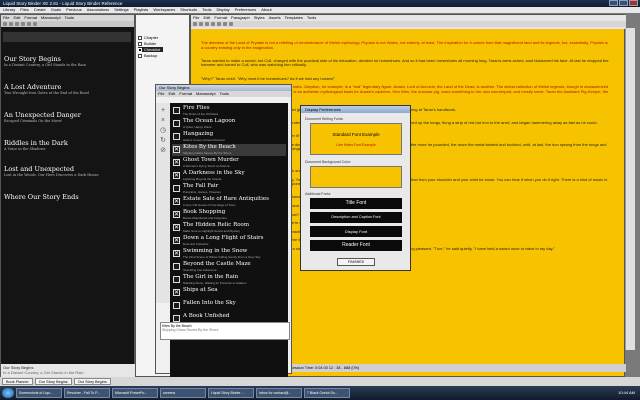 This screenshot has width=640, height=400. I want to click on display-font-button: Display Font, so click(356, 231).